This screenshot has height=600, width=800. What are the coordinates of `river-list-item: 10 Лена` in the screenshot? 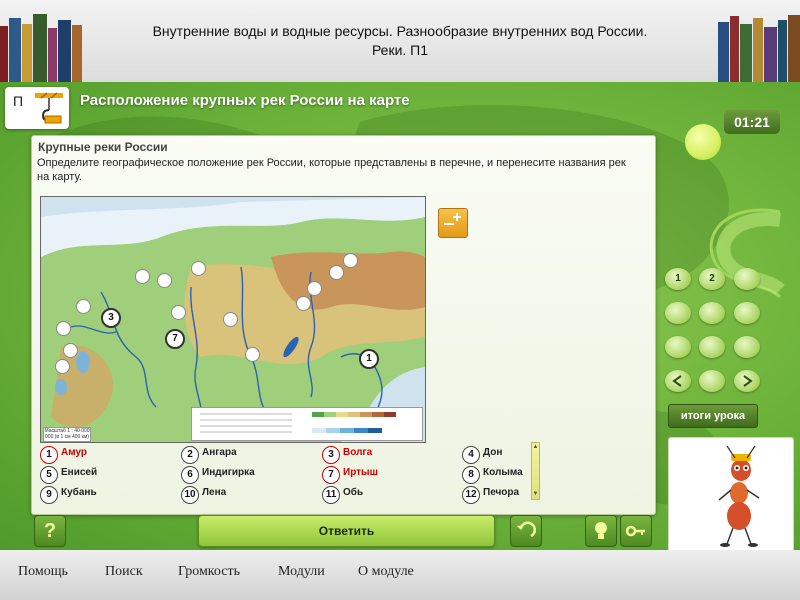 It's located at (246, 495).